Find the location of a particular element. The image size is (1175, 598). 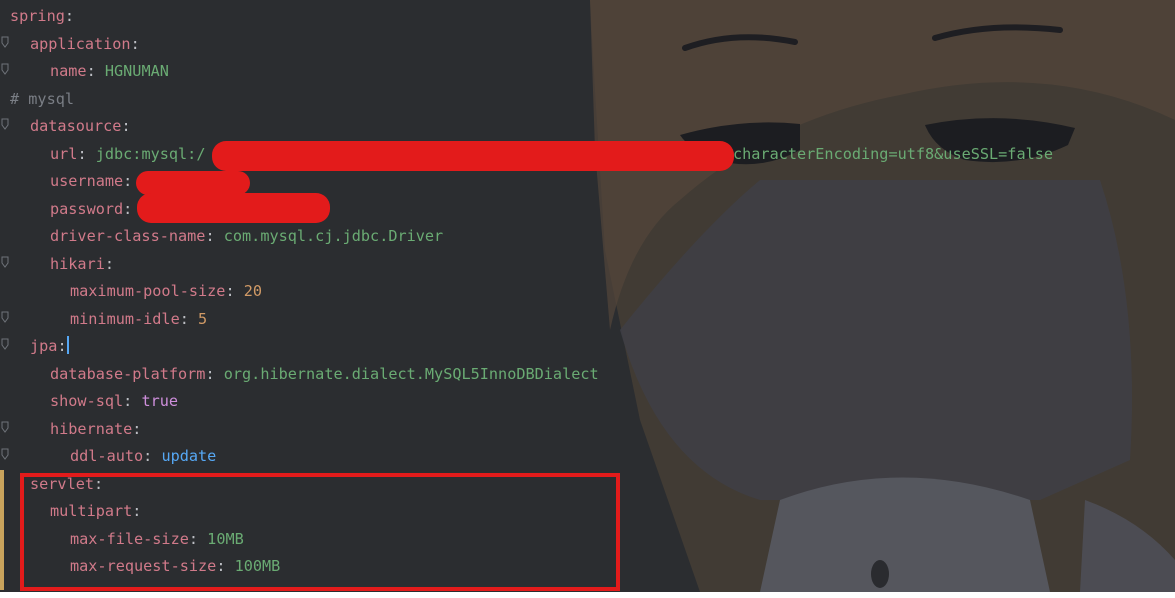

redaction-url is located at coordinates (473, 156).